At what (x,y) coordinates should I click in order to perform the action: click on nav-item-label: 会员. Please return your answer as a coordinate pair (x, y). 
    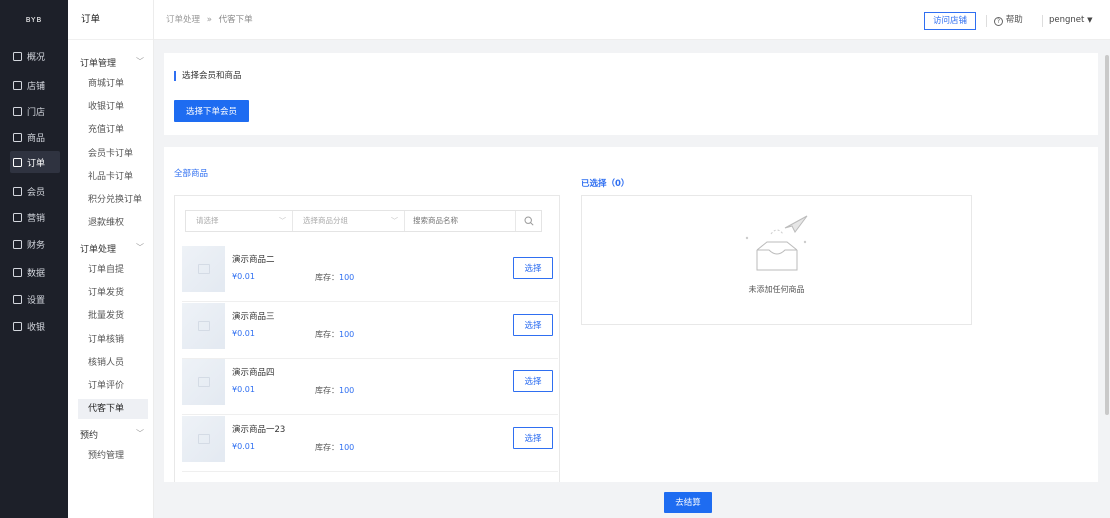
    Looking at the image, I should click on (36, 192).